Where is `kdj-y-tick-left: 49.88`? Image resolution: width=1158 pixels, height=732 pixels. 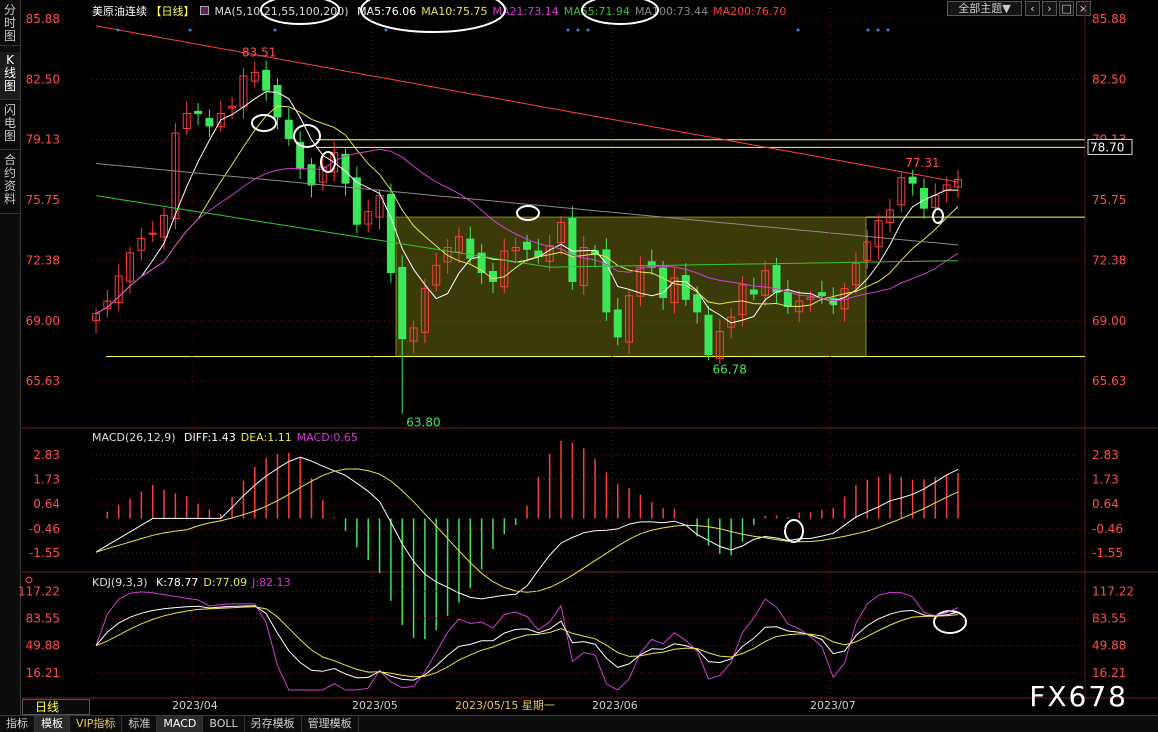
kdj-y-tick-left: 49.88 is located at coordinates (43, 646).